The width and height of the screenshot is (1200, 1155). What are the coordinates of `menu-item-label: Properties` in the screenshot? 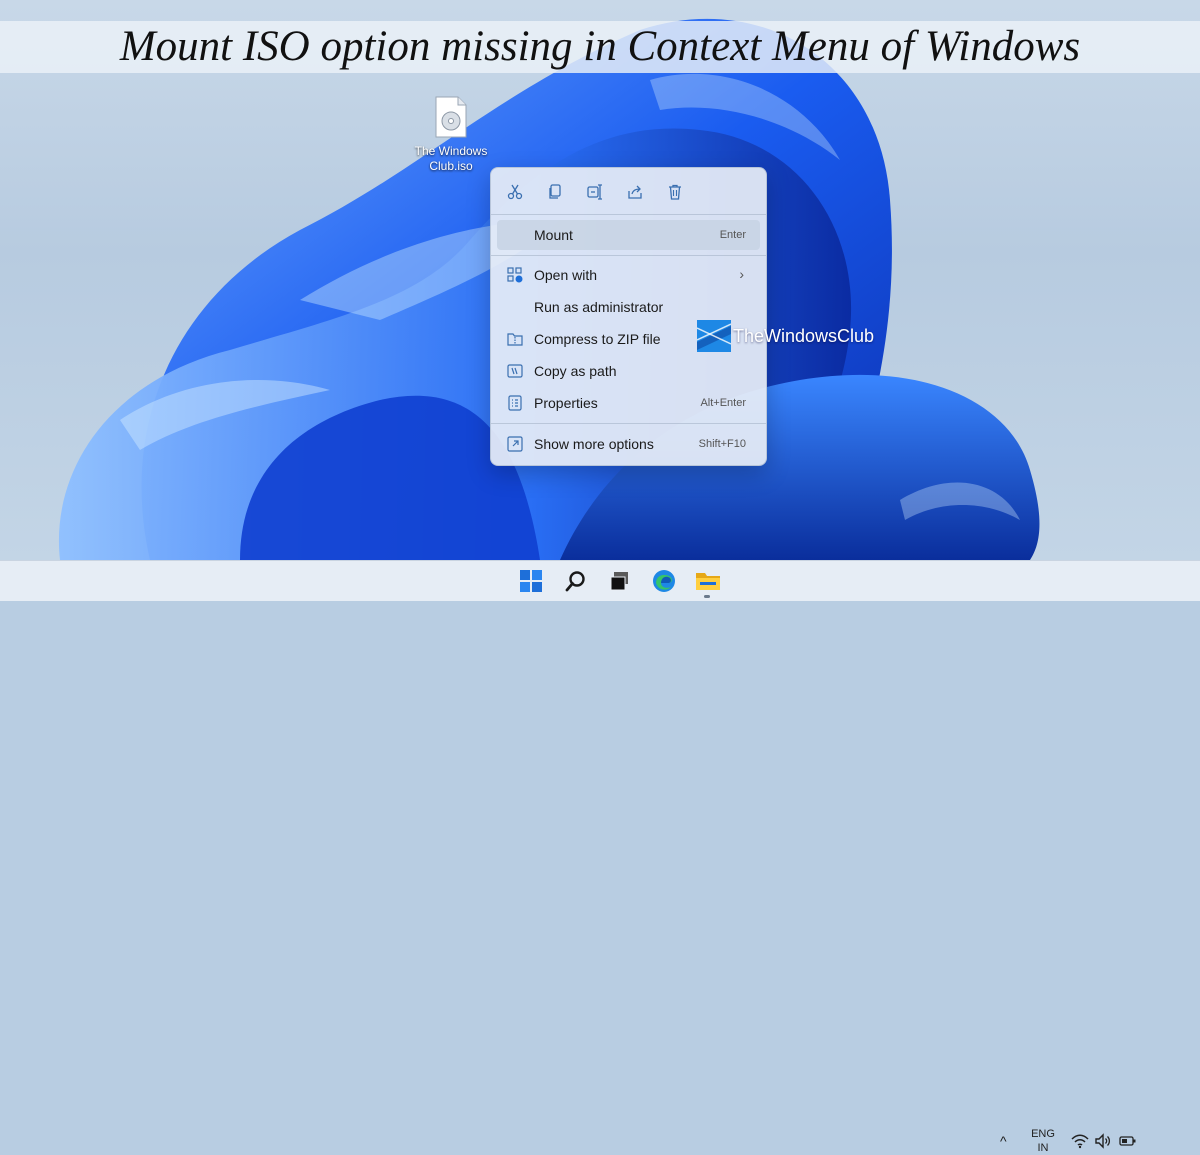 It's located at (566, 403).